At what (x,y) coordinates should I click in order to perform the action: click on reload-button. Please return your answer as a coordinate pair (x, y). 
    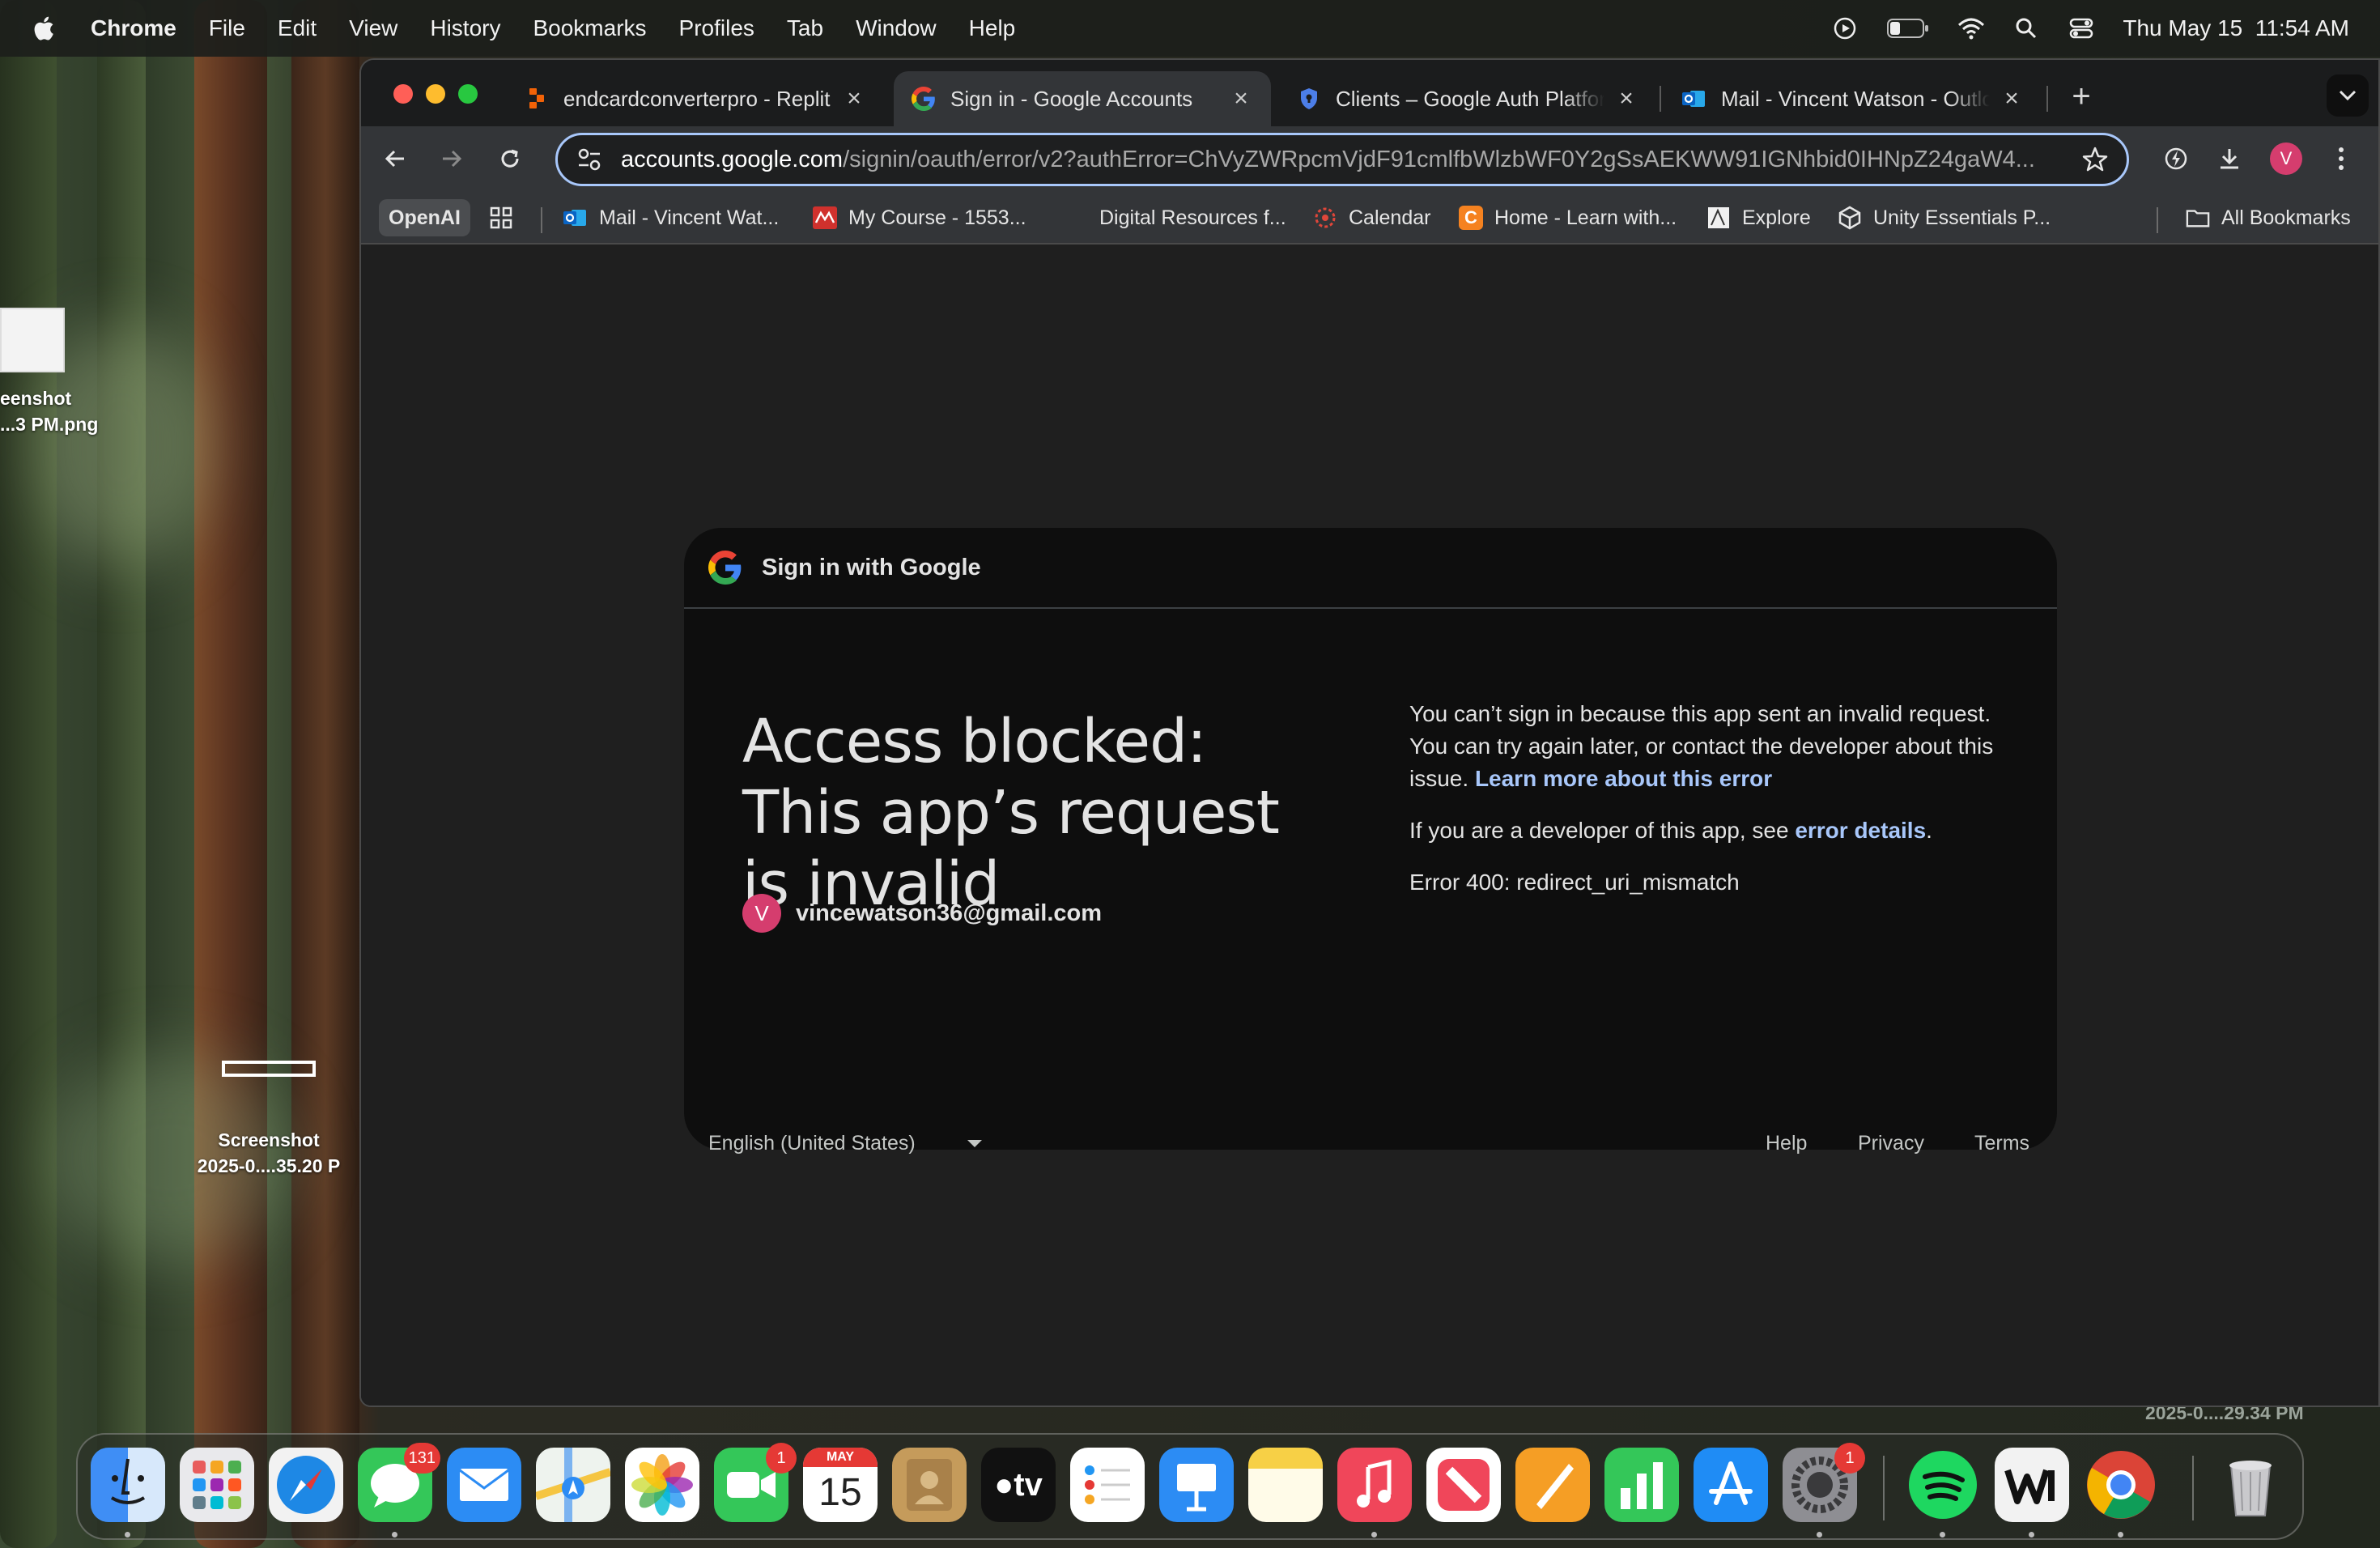
    Looking at the image, I should click on (510, 158).